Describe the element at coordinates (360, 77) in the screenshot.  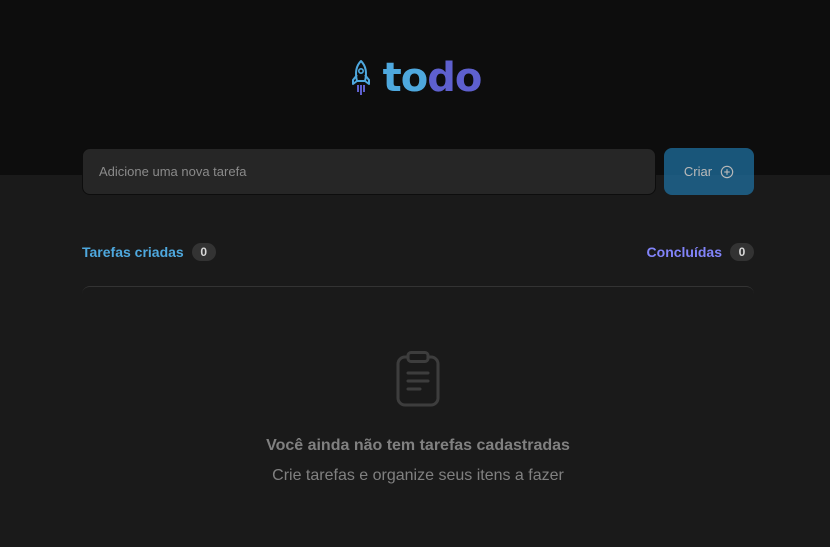
I see `rocket-icon` at that location.